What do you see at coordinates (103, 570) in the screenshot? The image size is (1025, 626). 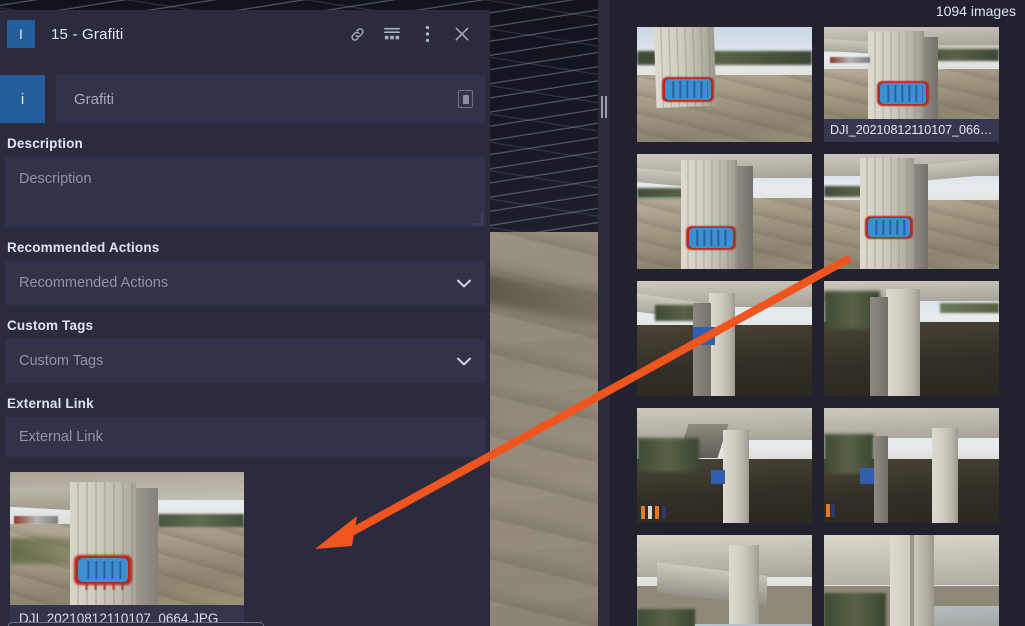 I see `graffiti-tag` at bounding box center [103, 570].